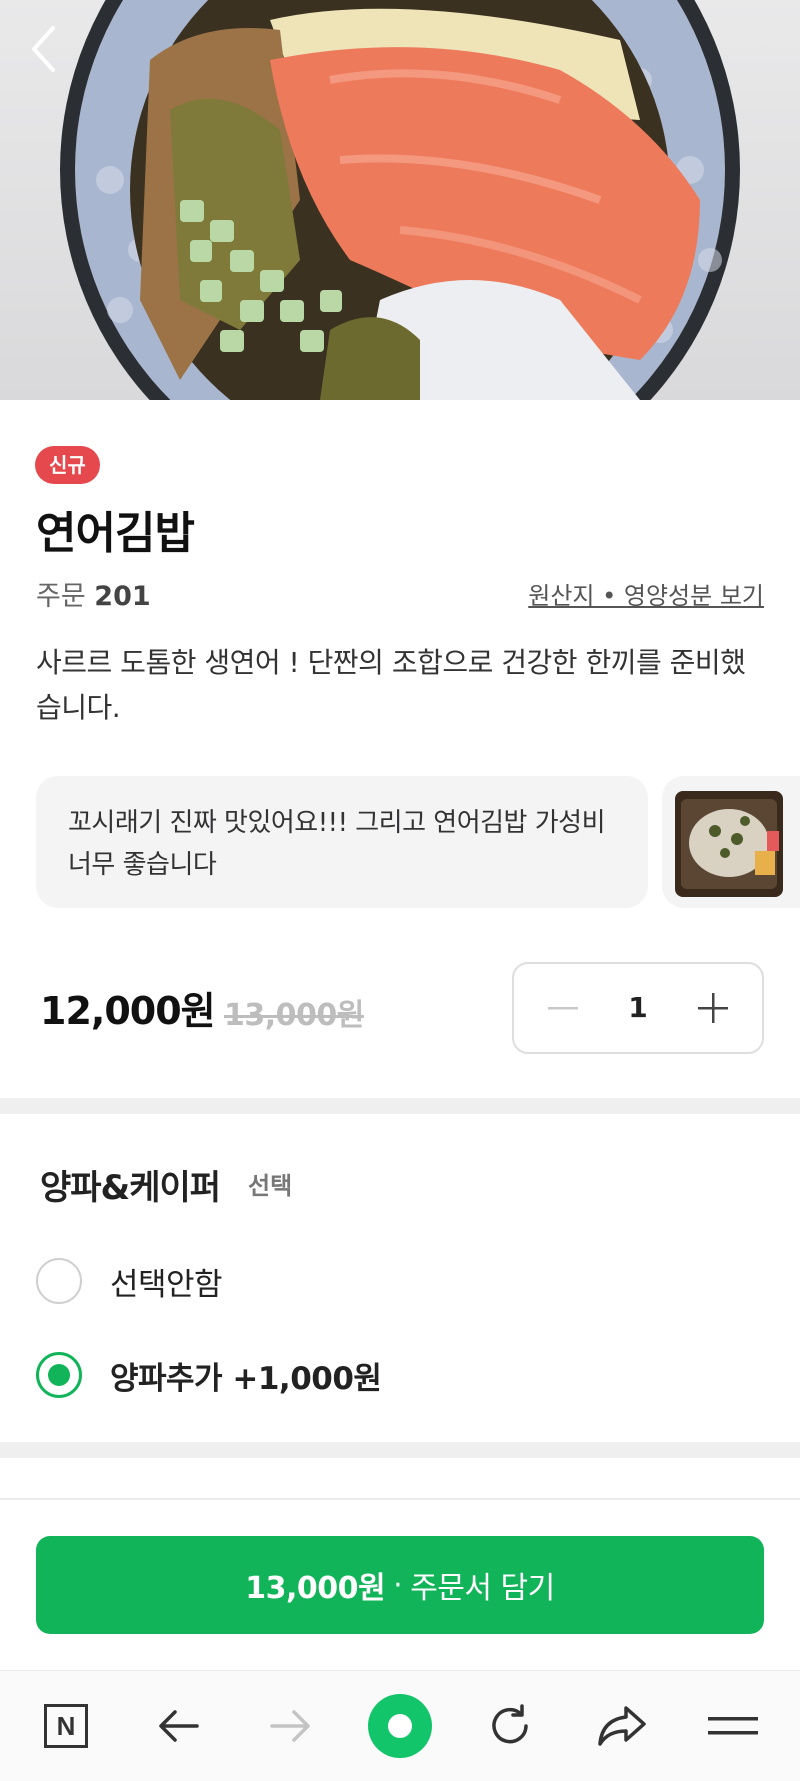 This screenshot has width=800, height=1781. What do you see at coordinates (482, 1588) in the screenshot?
I see `cta-label: 주문서 담기` at bounding box center [482, 1588].